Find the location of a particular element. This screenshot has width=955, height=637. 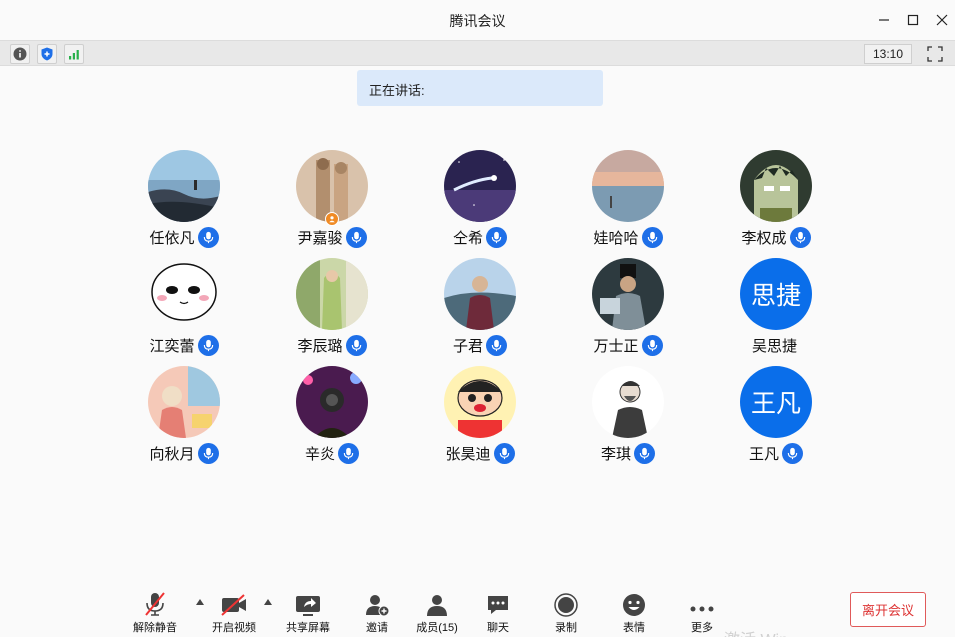

member-name: 王凡 is located at coordinates (763, 454).